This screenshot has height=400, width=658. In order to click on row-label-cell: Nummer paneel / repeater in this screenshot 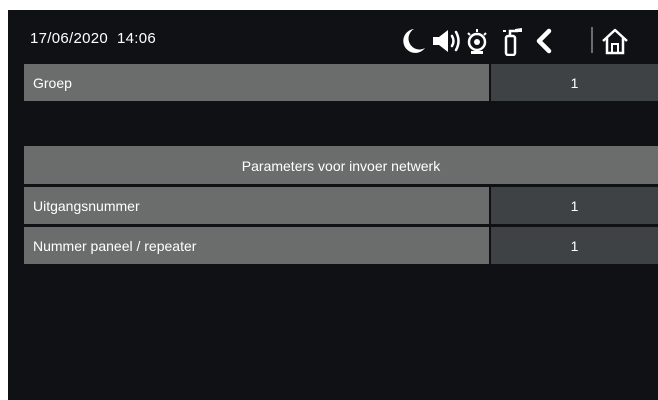, I will do `click(256, 245)`.